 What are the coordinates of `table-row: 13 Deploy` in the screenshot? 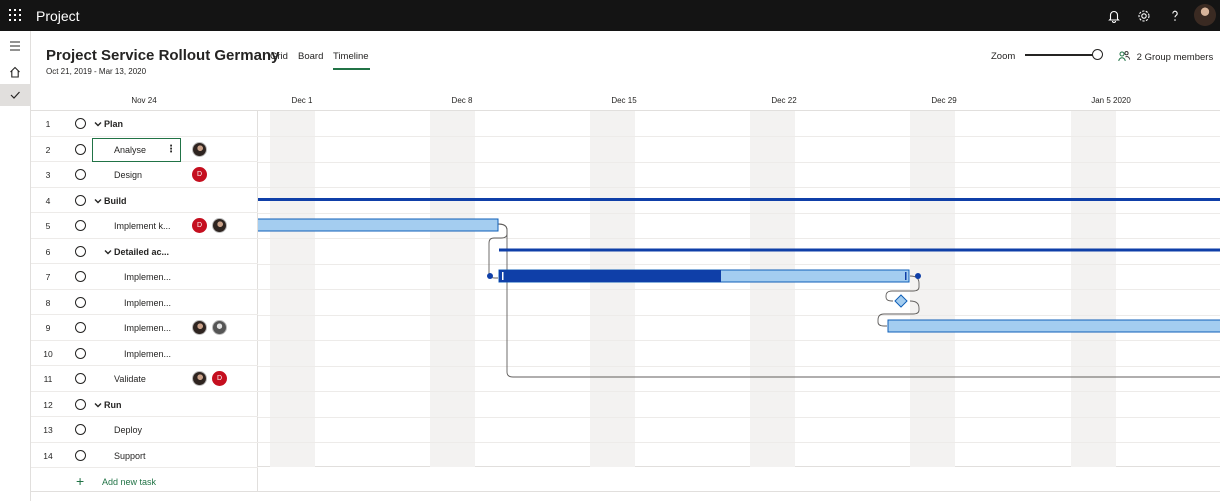 It's located at (144, 430).